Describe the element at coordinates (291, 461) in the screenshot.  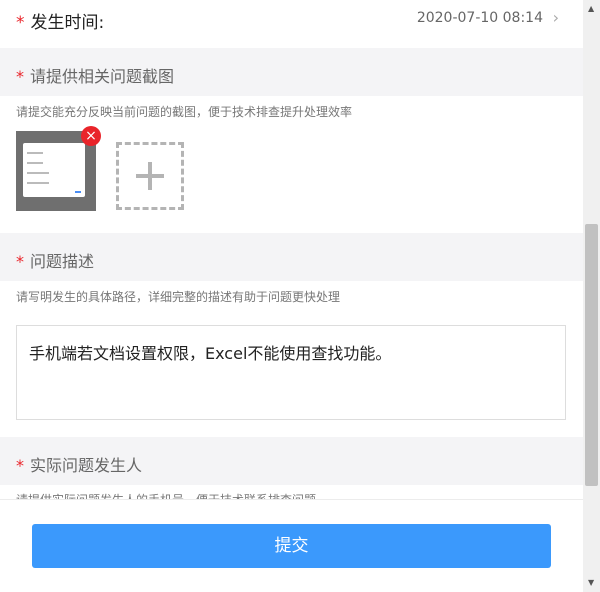
I see `reporter-section-header: * 实际问题发生人` at that location.